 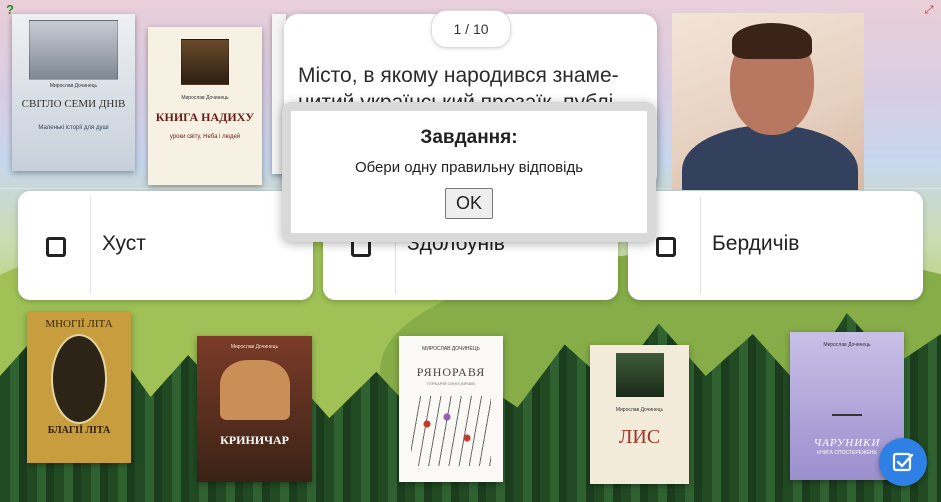 What do you see at coordinates (468, 203) in the screenshot?
I see `ok-button: OK` at bounding box center [468, 203].